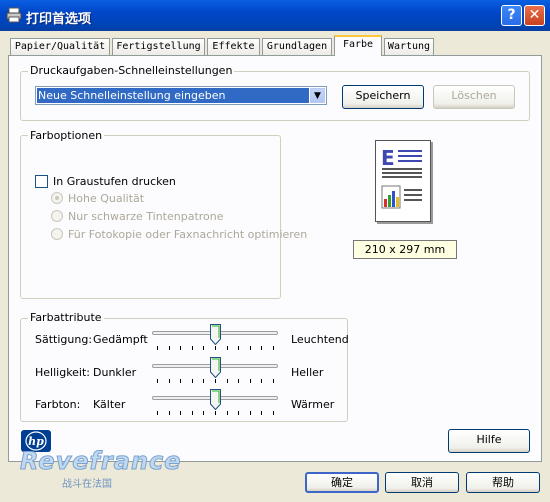 Image resolution: width=550 pixels, height=502 pixels. Describe the element at coordinates (233, 46) in the screenshot. I see `tab-effekte: Effekte` at that location.